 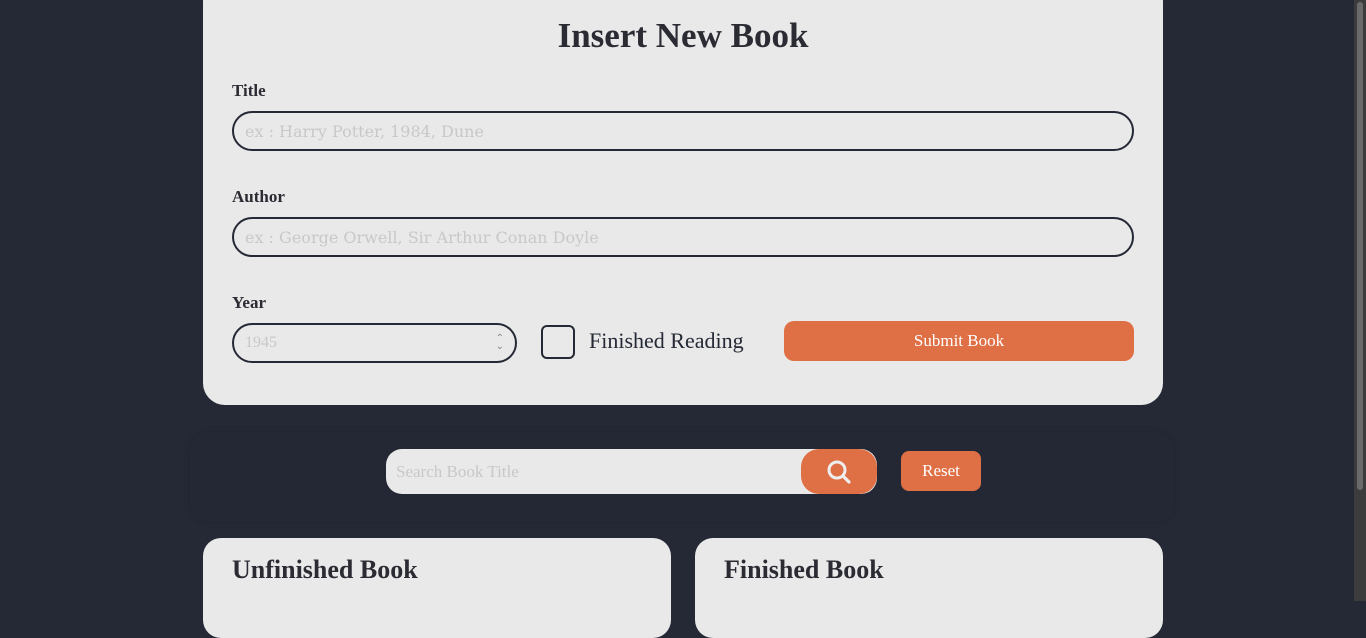 I want to click on author-label: Author, so click(x=258, y=196).